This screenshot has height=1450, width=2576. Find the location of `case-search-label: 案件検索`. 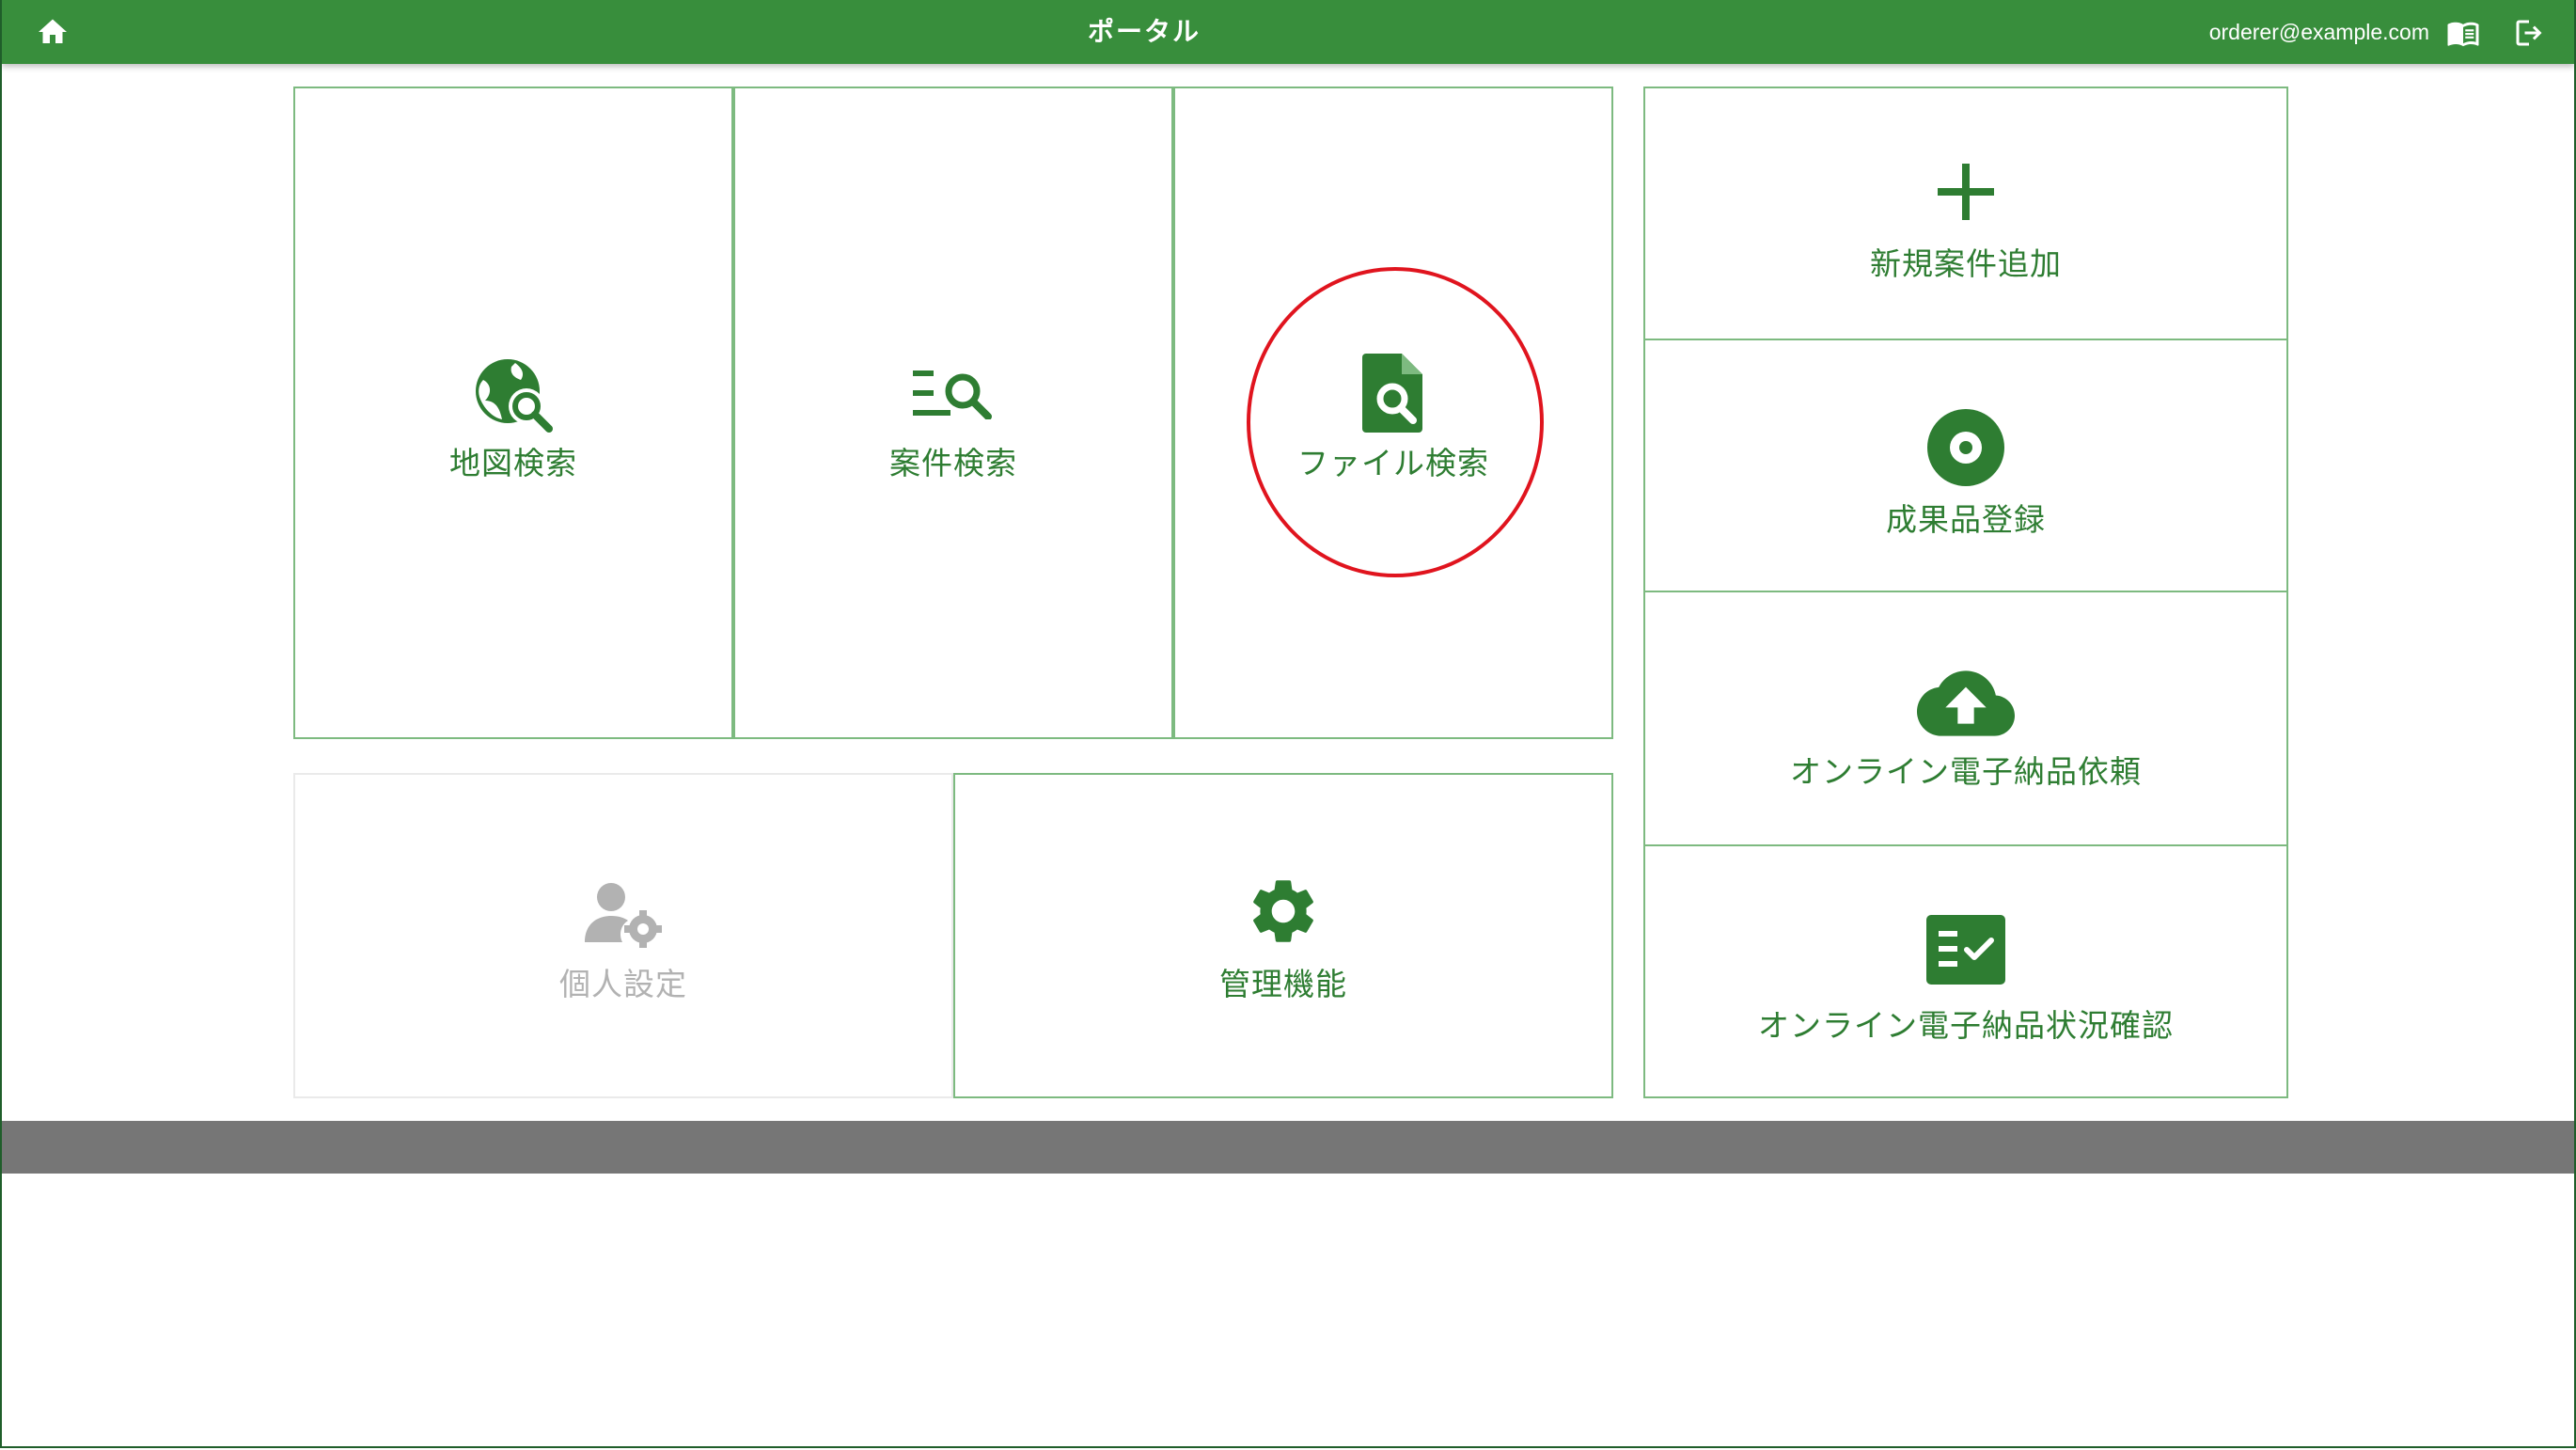

case-search-label: 案件検索 is located at coordinates (953, 463).